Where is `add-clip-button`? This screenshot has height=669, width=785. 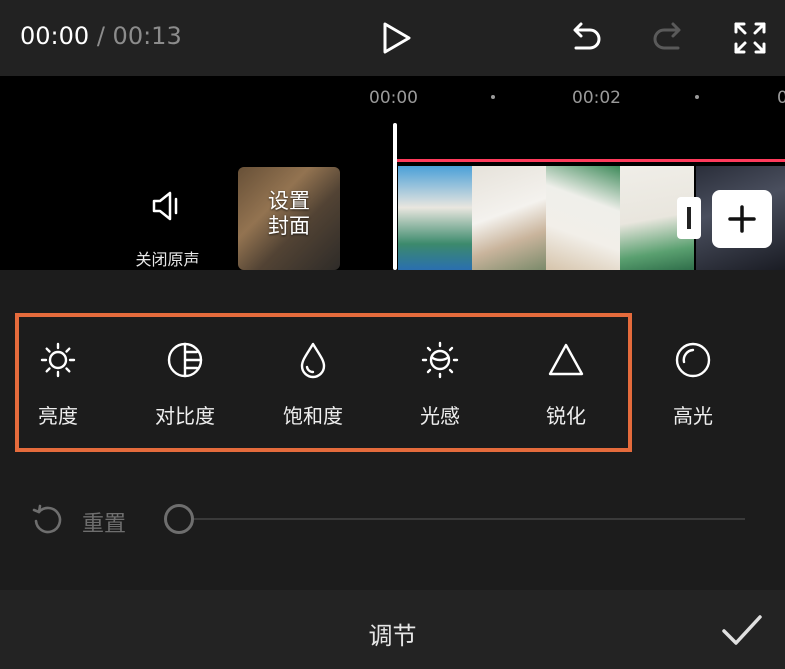 add-clip-button is located at coordinates (742, 219).